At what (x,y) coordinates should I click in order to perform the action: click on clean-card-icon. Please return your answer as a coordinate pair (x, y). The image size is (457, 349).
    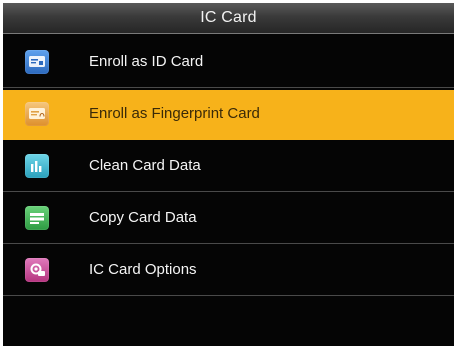
    Looking at the image, I should click on (37, 166).